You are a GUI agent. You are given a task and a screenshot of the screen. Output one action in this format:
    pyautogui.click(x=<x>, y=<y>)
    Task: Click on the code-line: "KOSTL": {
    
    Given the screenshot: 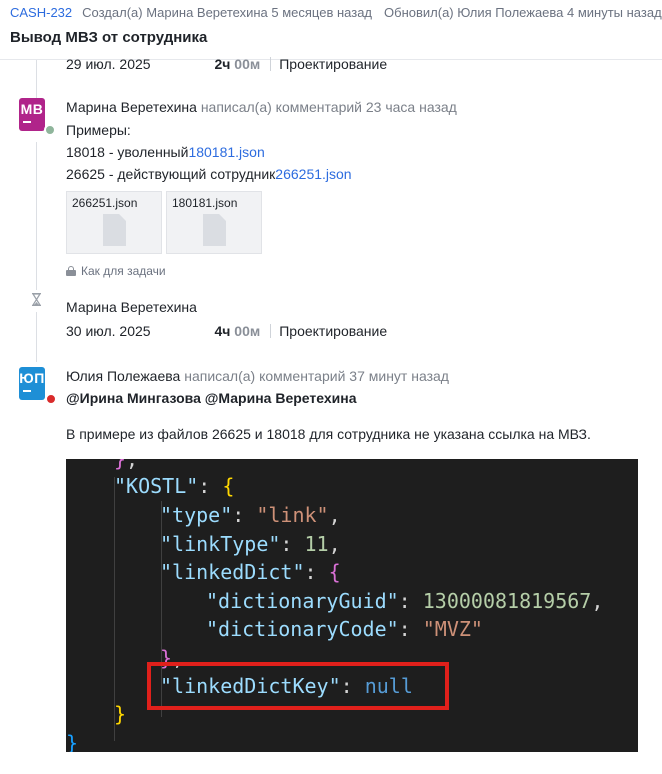 What is the action you would take?
    pyautogui.click(x=174, y=486)
    